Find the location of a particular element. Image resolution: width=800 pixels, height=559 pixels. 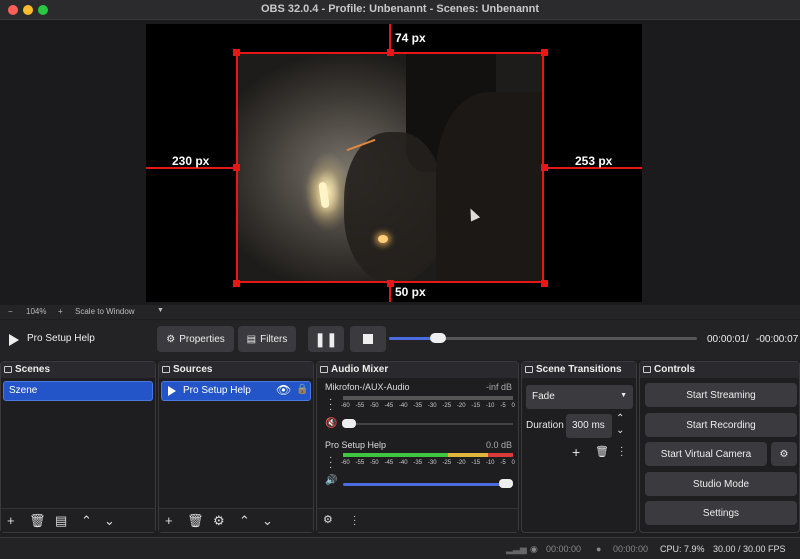

media-controls-bar is located at coordinates (400, 340).